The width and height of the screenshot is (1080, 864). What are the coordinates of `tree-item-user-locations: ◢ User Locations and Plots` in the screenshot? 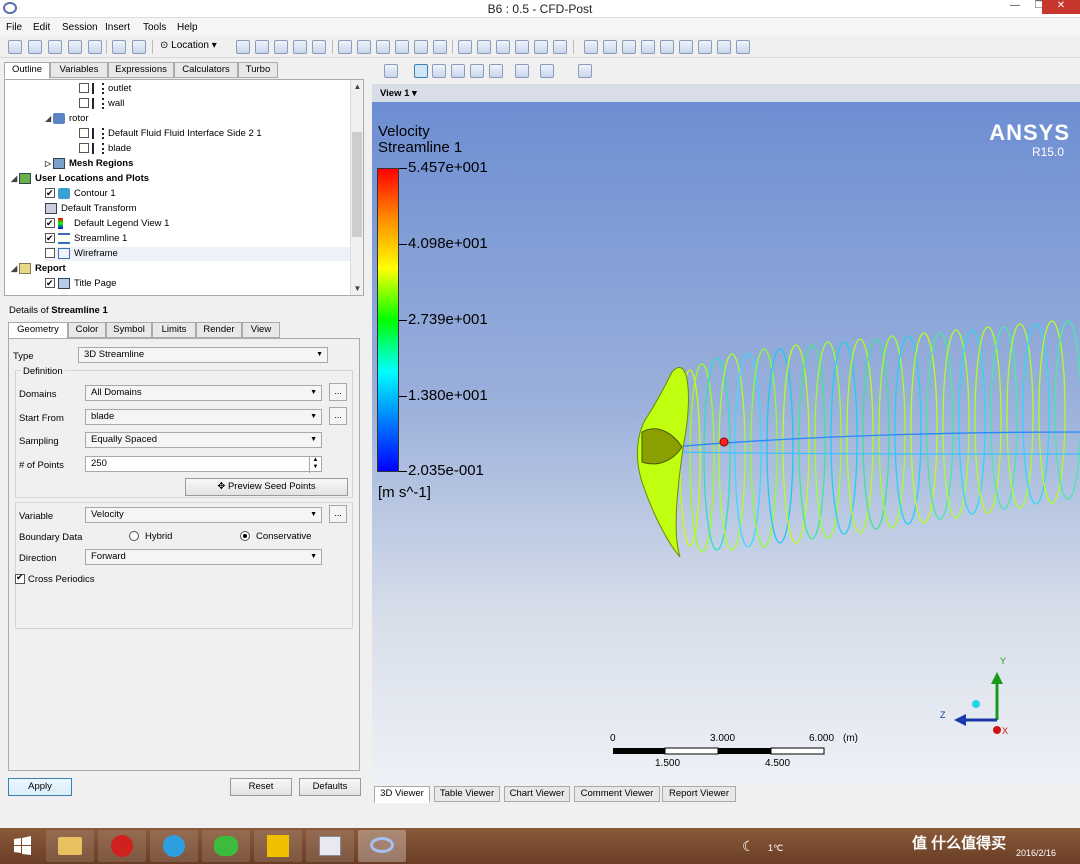 It's located at (80, 179).